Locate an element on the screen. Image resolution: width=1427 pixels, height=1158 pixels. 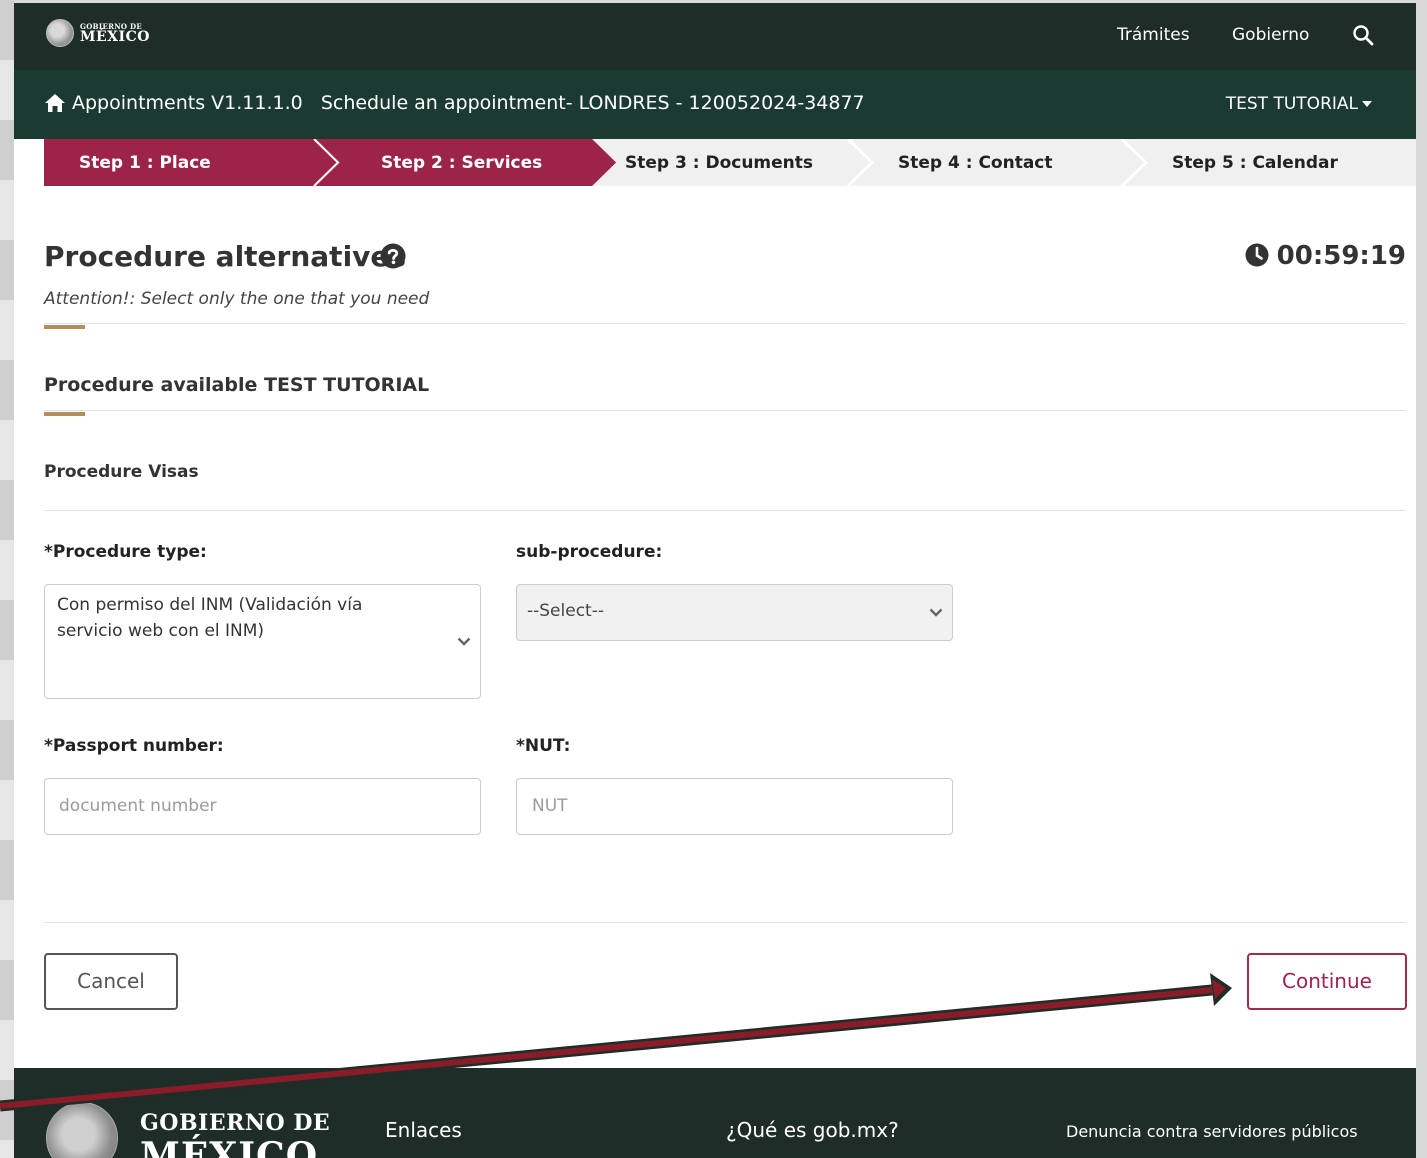
step-1-place: Step 1 : Place is located at coordinates (145, 163).